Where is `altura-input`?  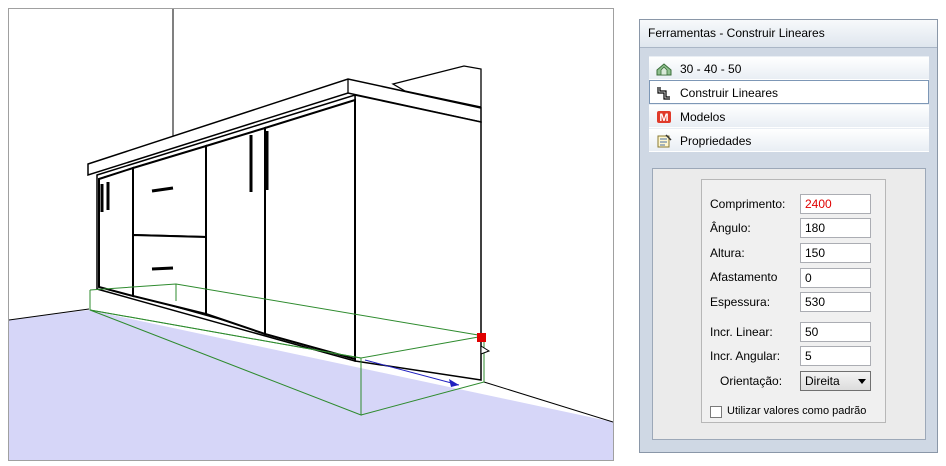
altura-input is located at coordinates (835, 253).